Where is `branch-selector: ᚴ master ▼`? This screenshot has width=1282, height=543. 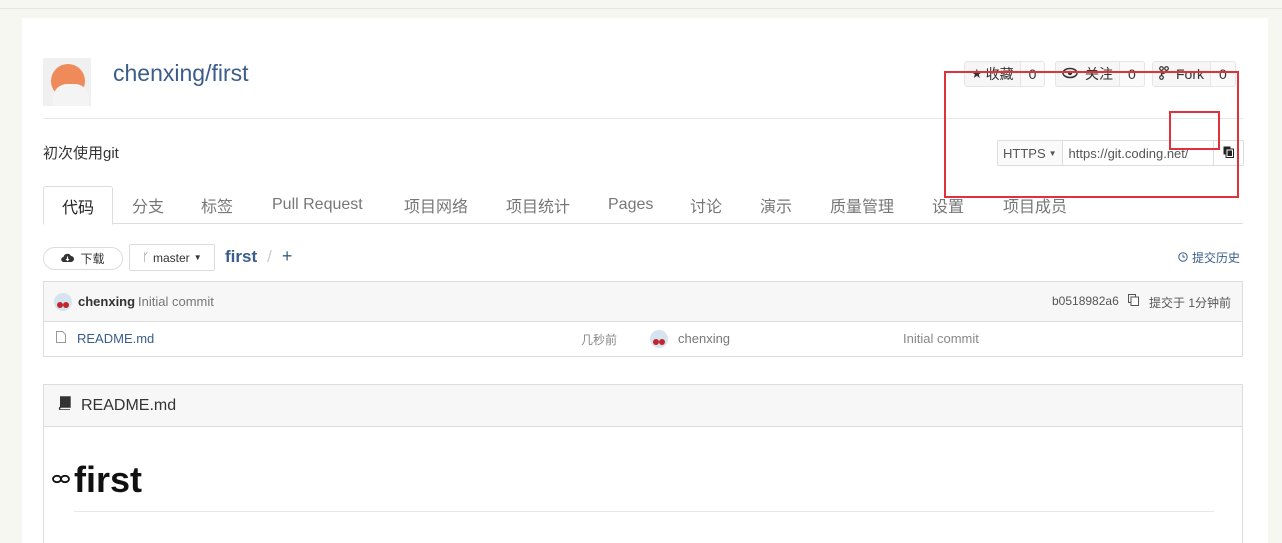
branch-selector: ᚴ master ▼ is located at coordinates (172, 257).